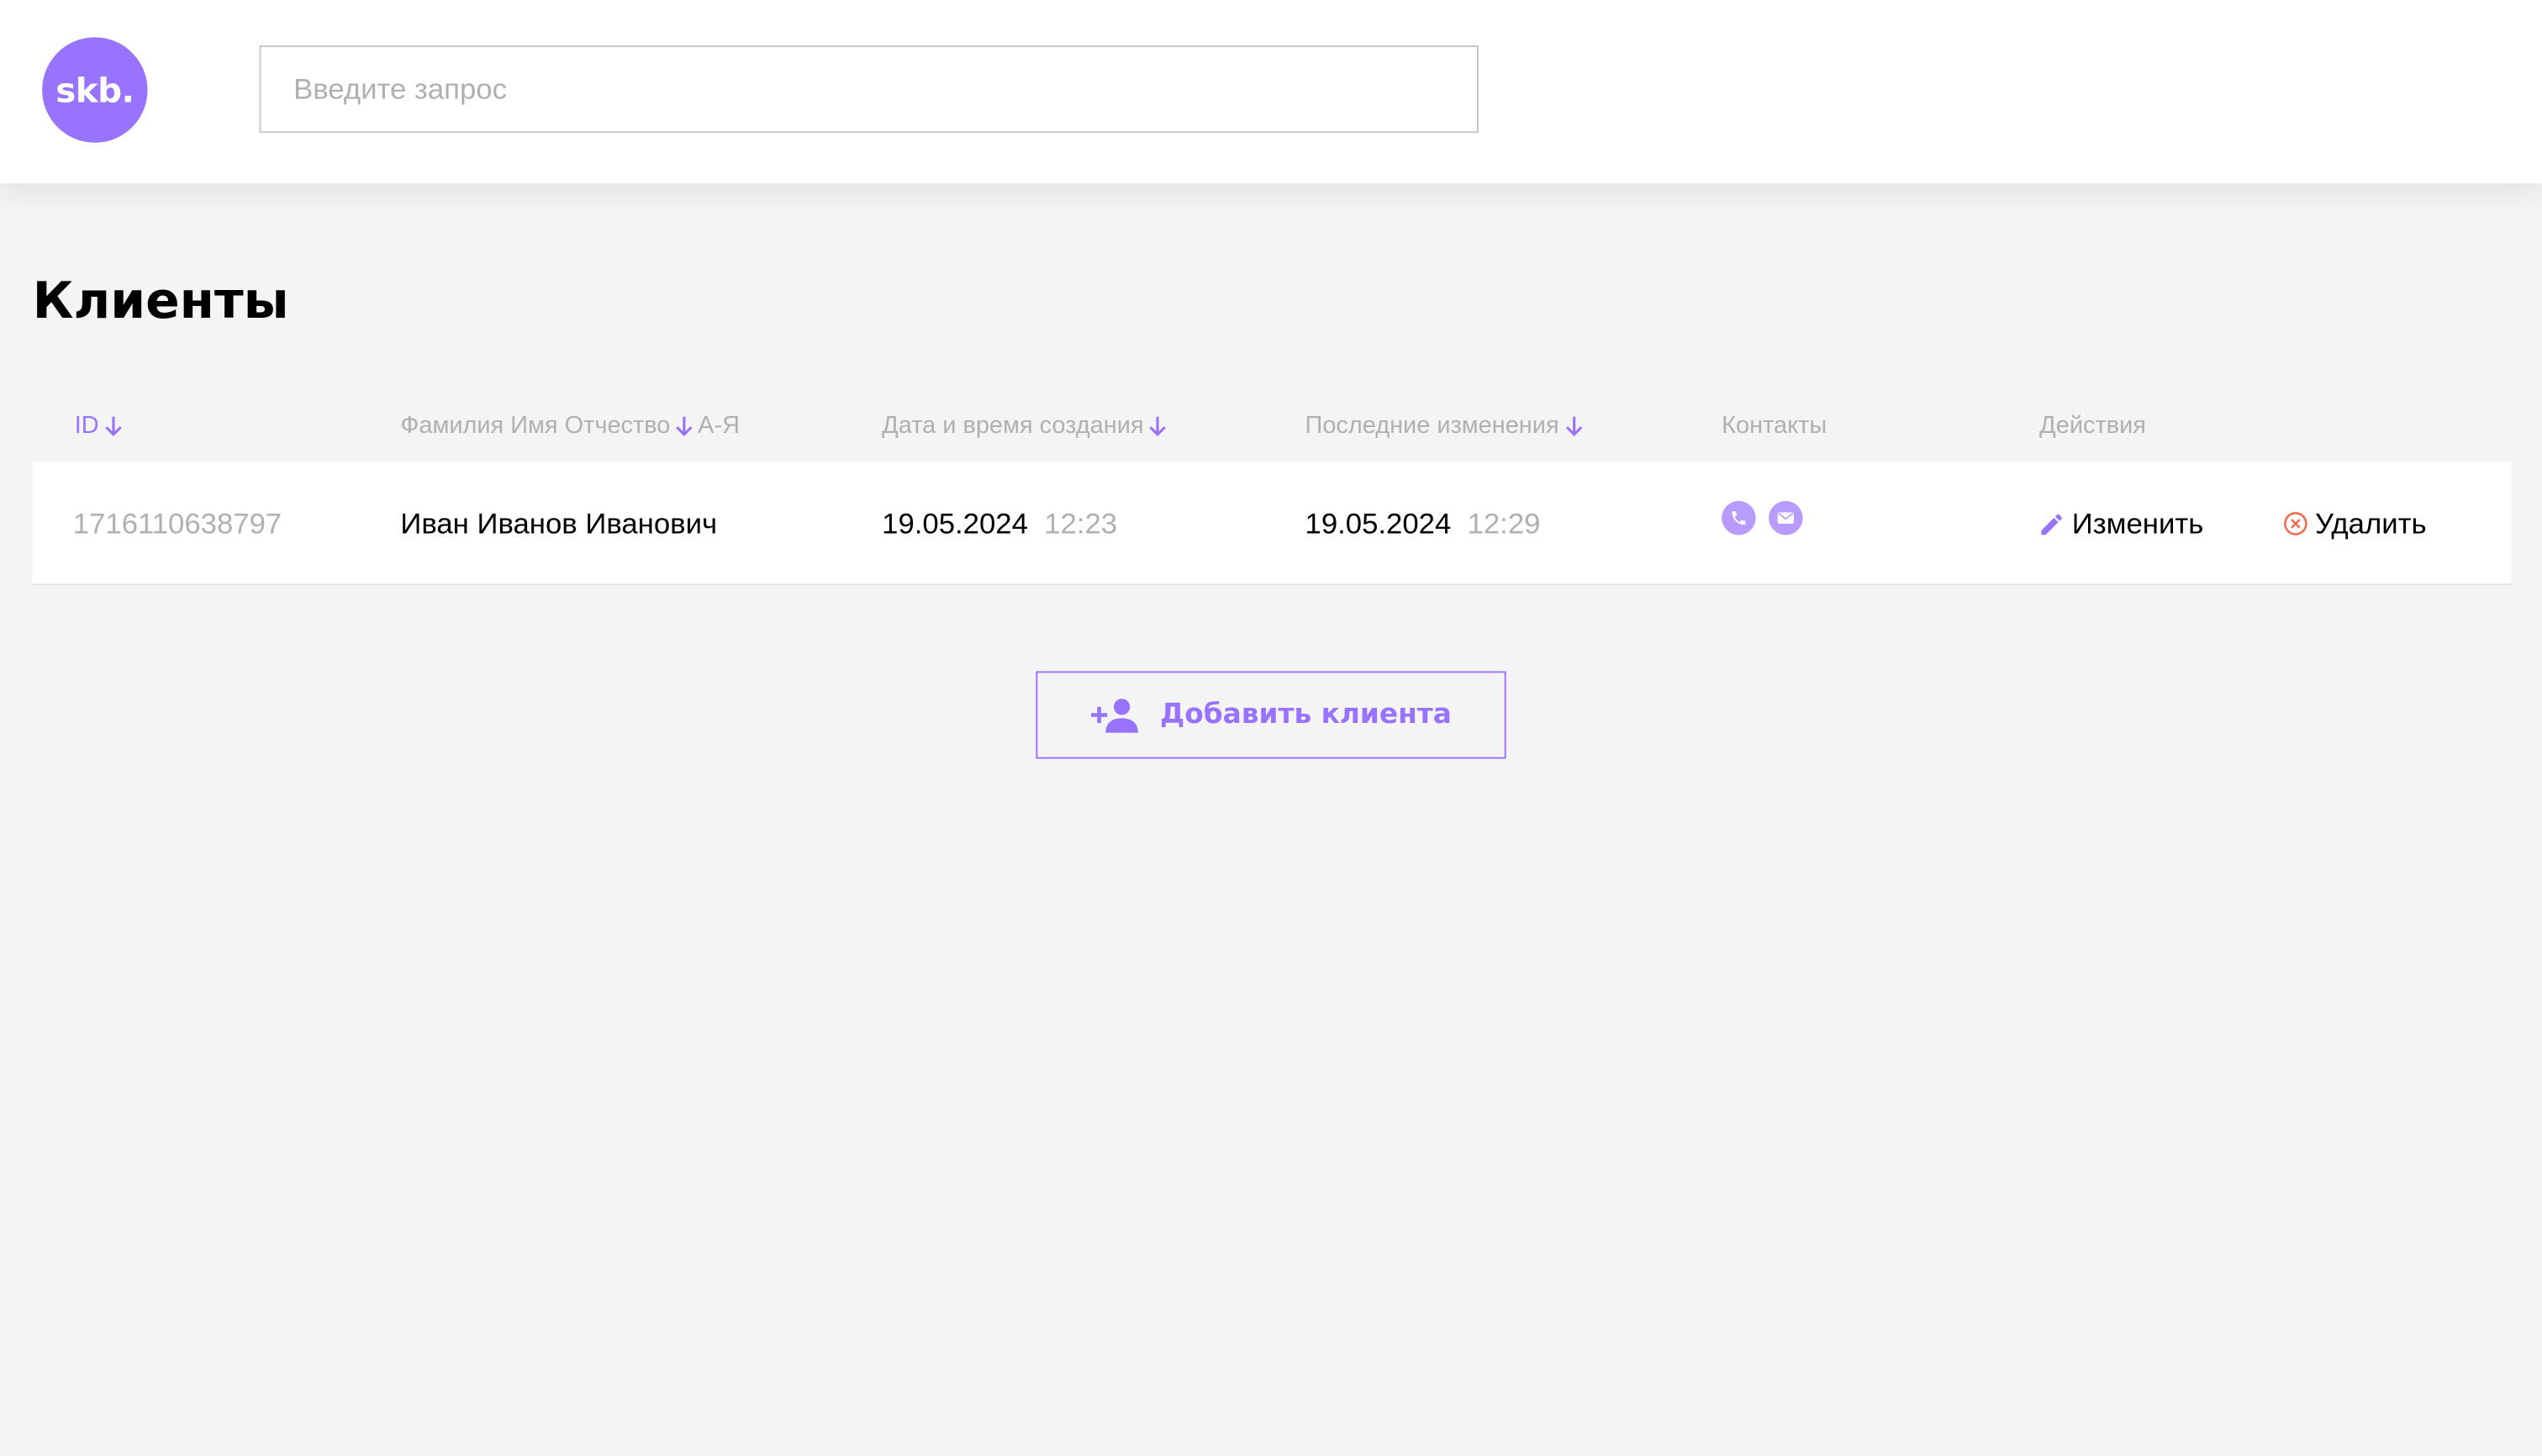 Image resolution: width=2542 pixels, height=1456 pixels. I want to click on page-title: Клиенты, so click(160, 301).